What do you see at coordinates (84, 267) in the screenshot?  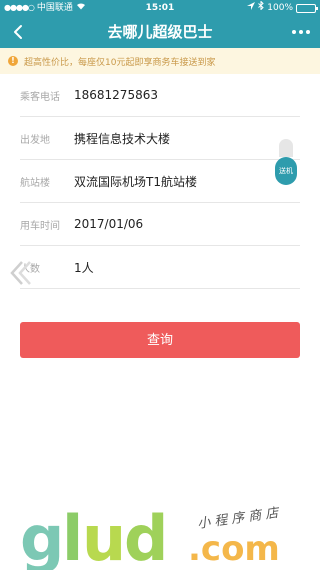 I see `passengers-field: 1人` at bounding box center [84, 267].